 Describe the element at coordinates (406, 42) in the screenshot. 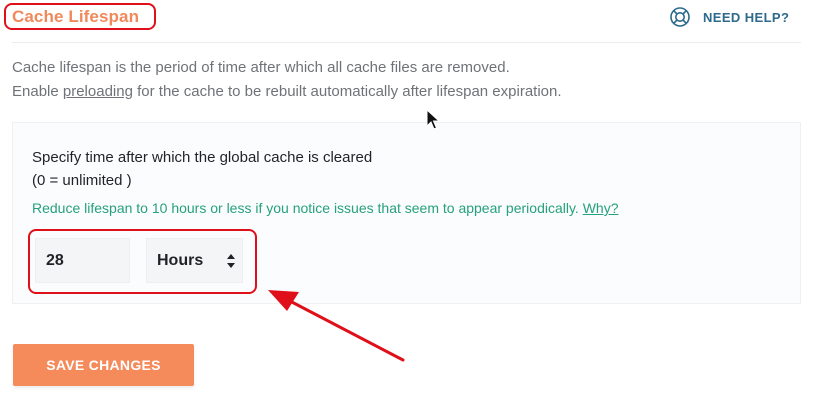

I see `header-divider` at that location.